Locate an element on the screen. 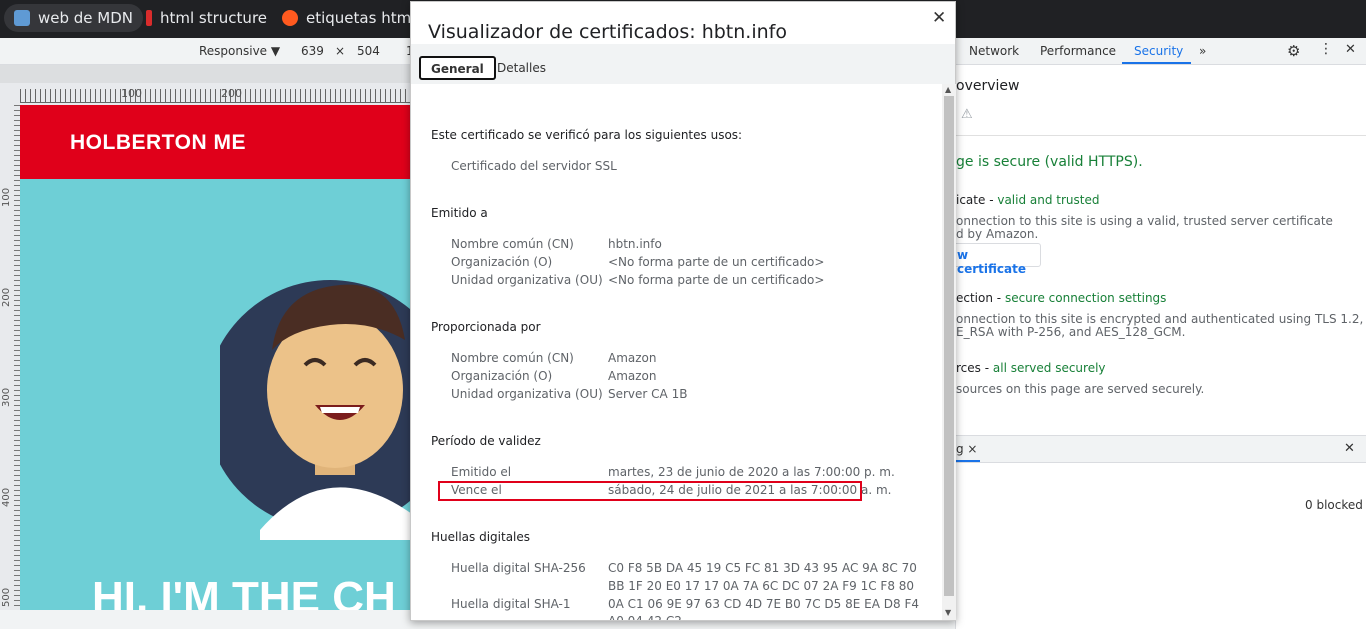 This screenshot has height=629, width=1366. connection-status: secure connection settings is located at coordinates (1086, 298).